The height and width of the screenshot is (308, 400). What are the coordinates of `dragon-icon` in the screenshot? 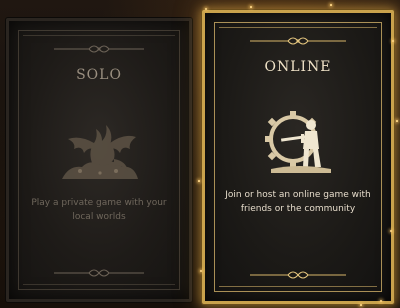 It's located at (100, 152).